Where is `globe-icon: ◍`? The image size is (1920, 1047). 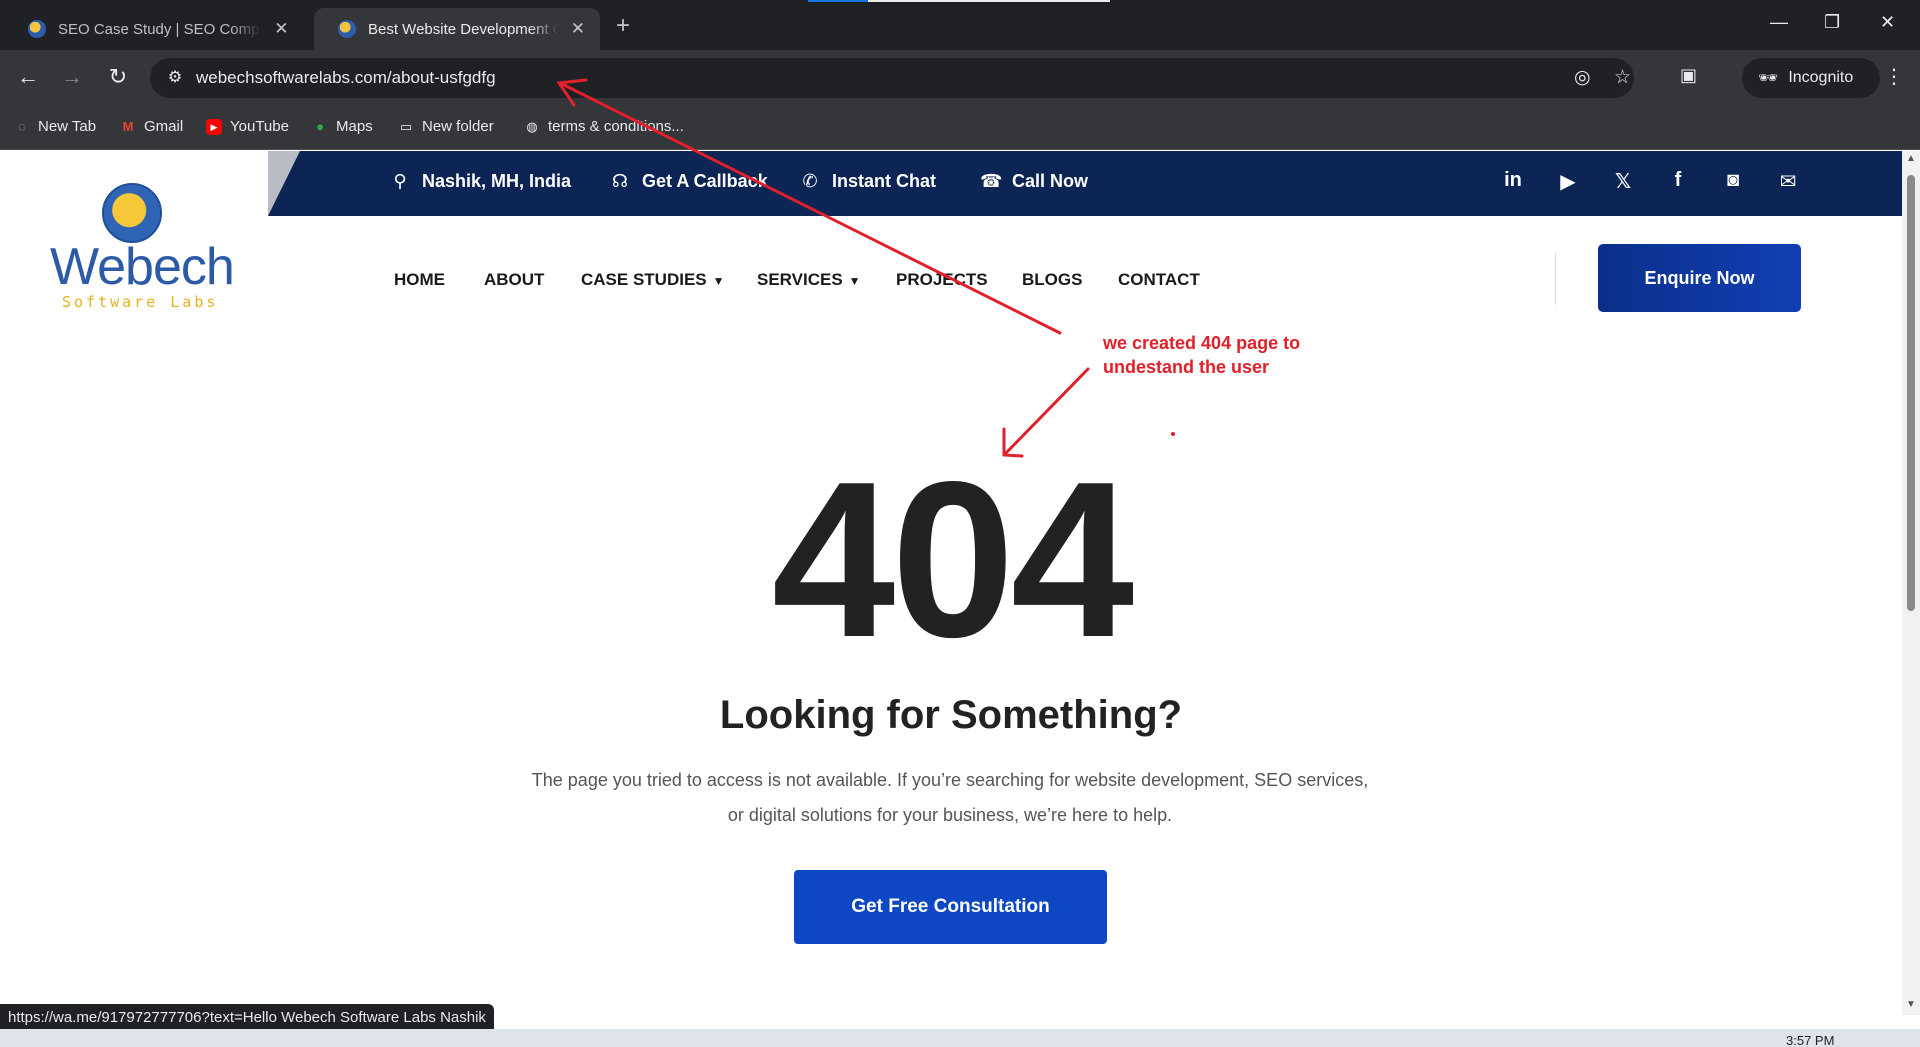
globe-icon: ◍ is located at coordinates (532, 126).